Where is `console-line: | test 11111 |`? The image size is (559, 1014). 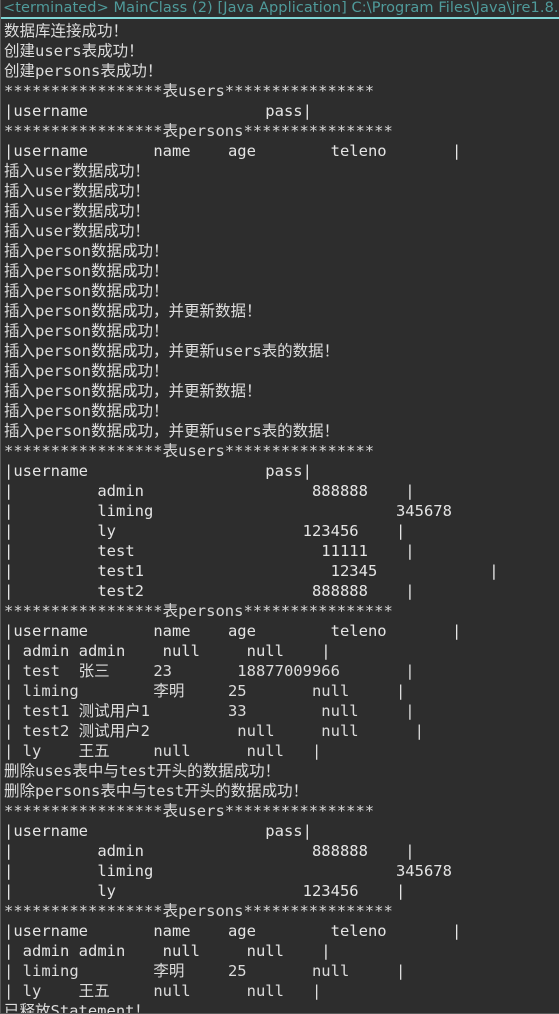
console-line: | test 11111 | is located at coordinates (209, 551).